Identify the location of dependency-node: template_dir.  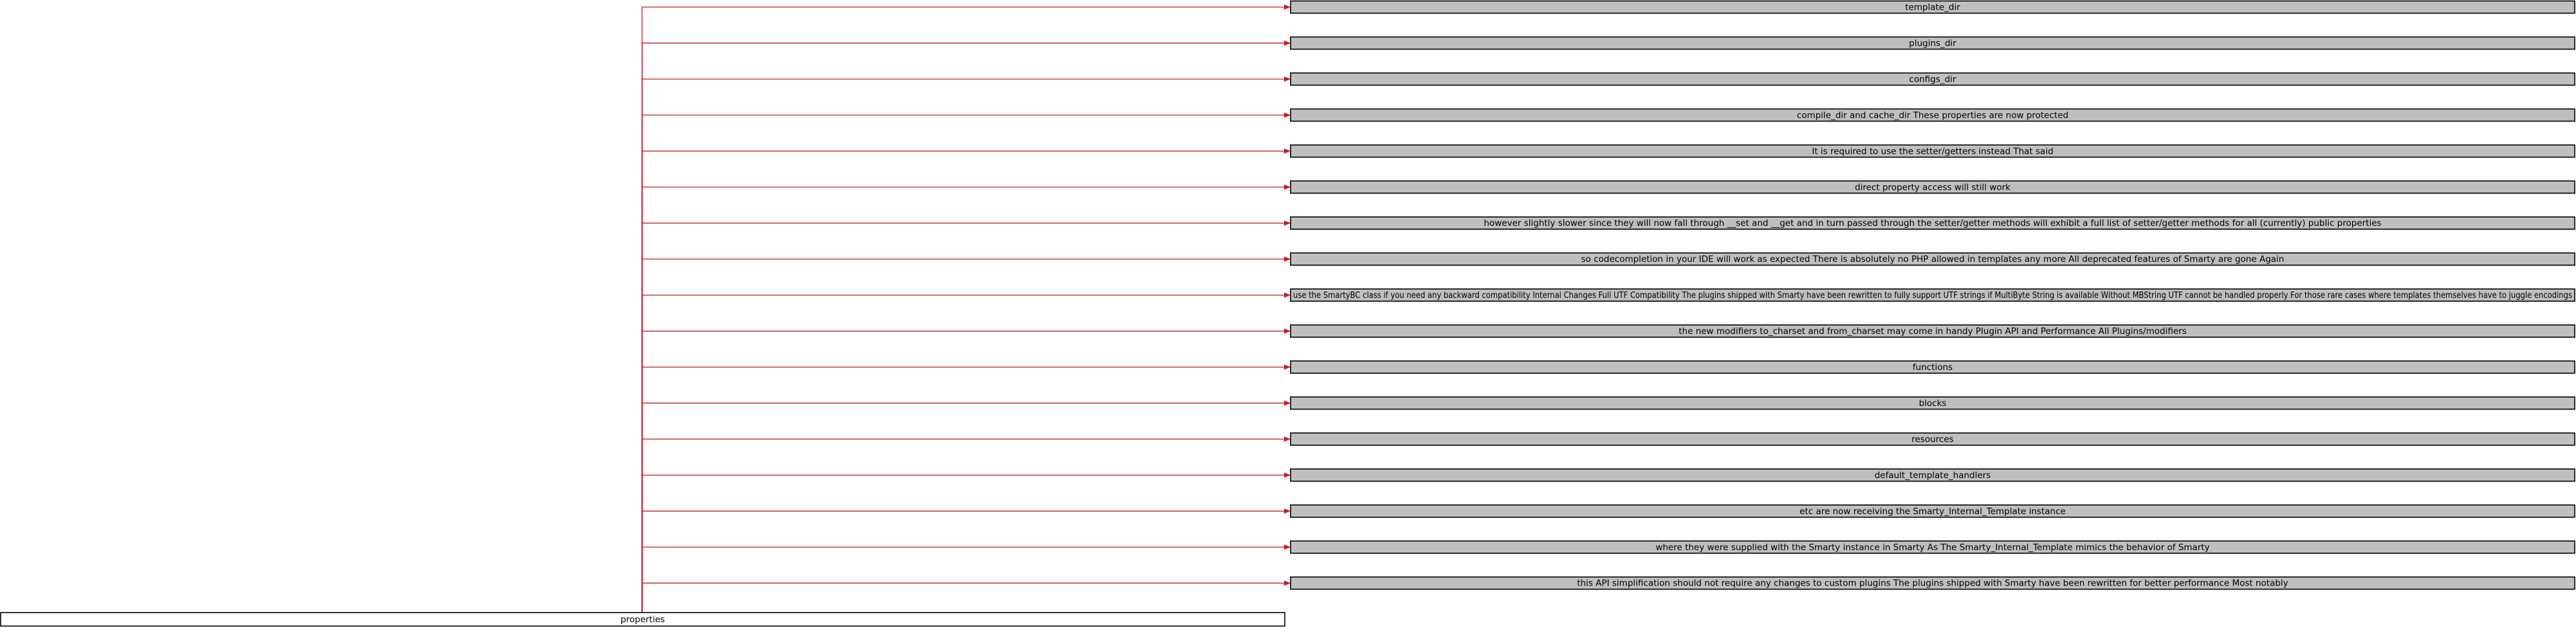
(1932, 7).